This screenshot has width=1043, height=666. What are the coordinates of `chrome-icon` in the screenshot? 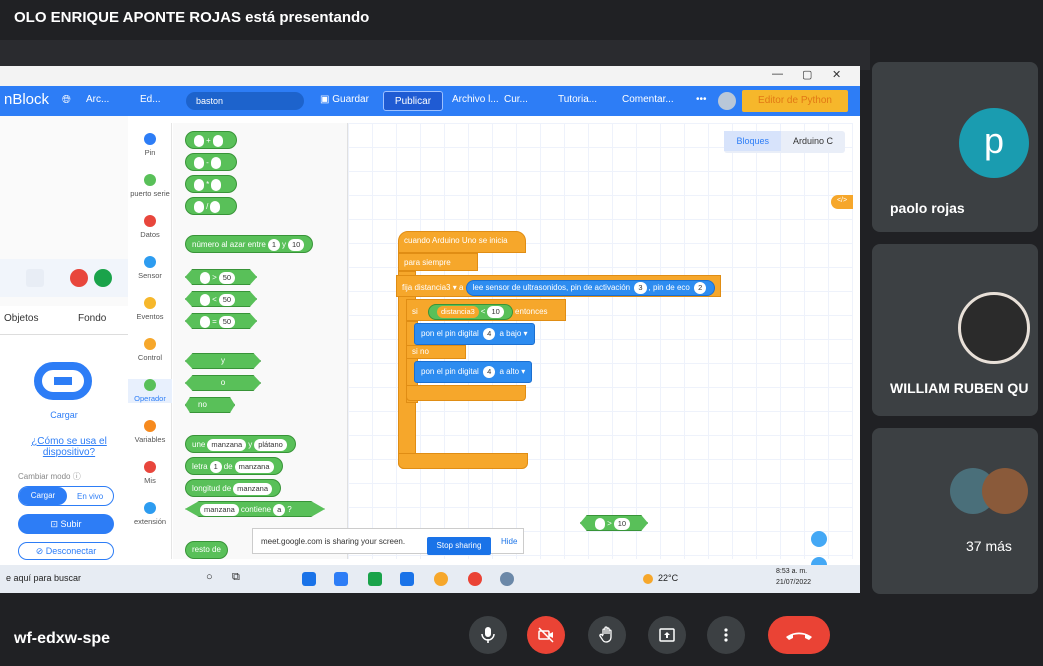 It's located at (475, 579).